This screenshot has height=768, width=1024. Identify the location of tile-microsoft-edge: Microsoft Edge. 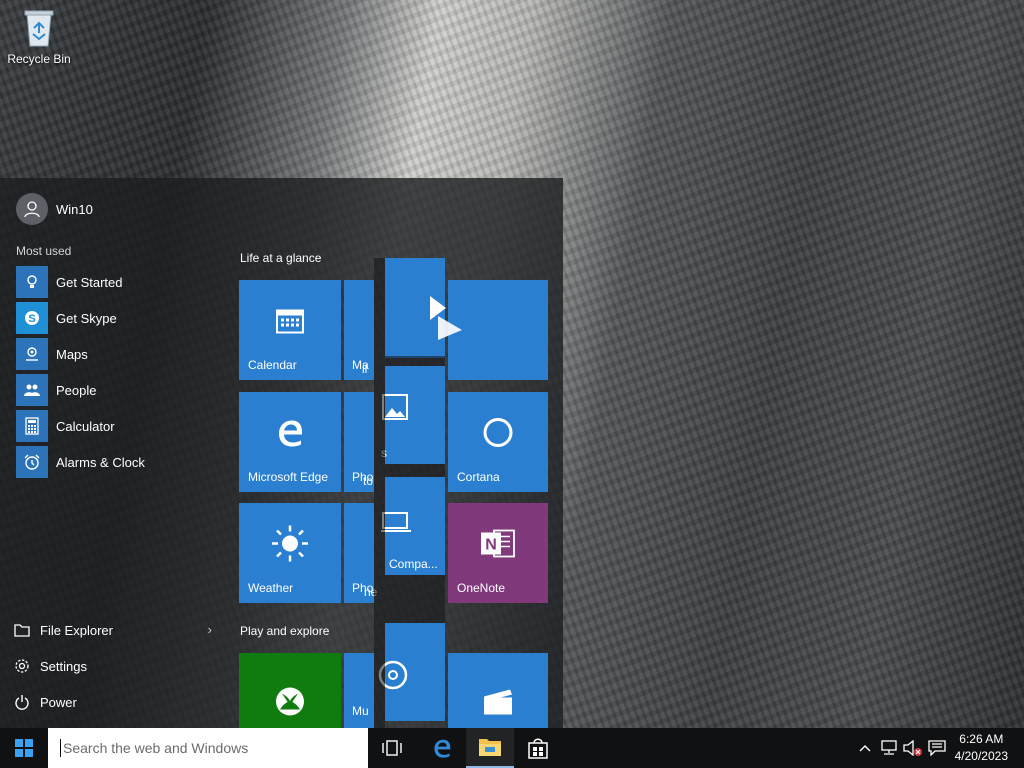
(290, 442).